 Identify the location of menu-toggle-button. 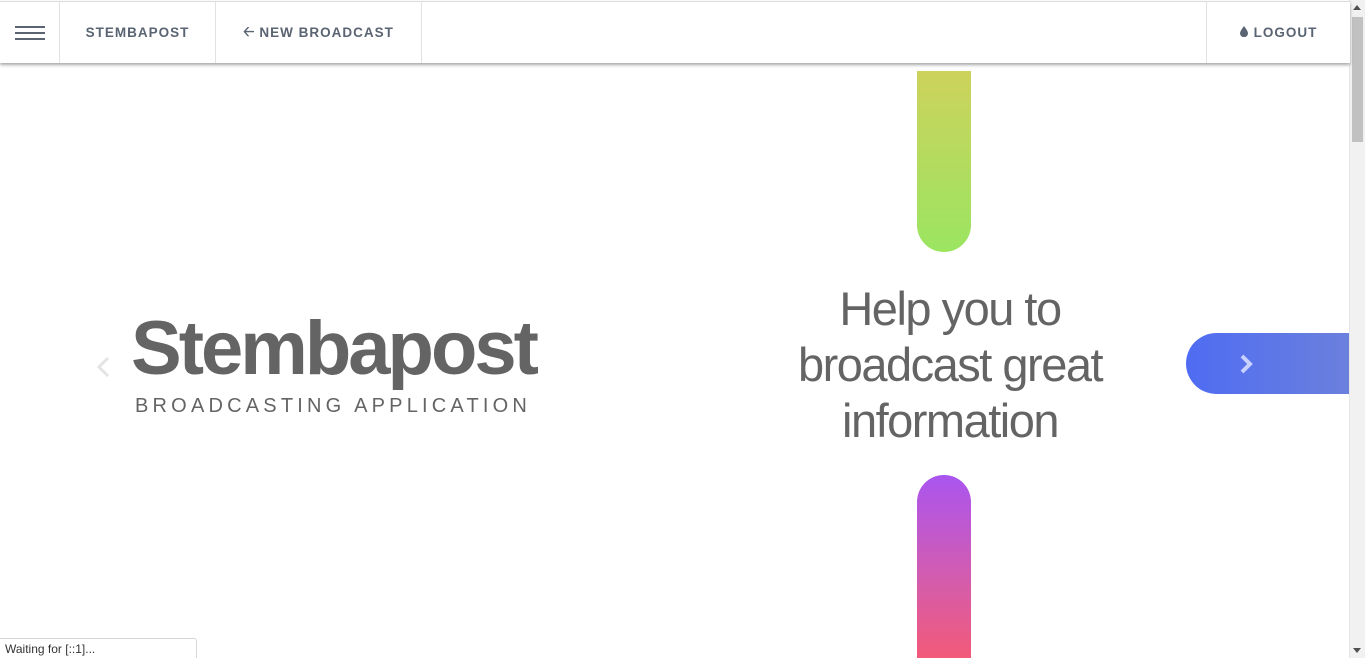
(30, 32).